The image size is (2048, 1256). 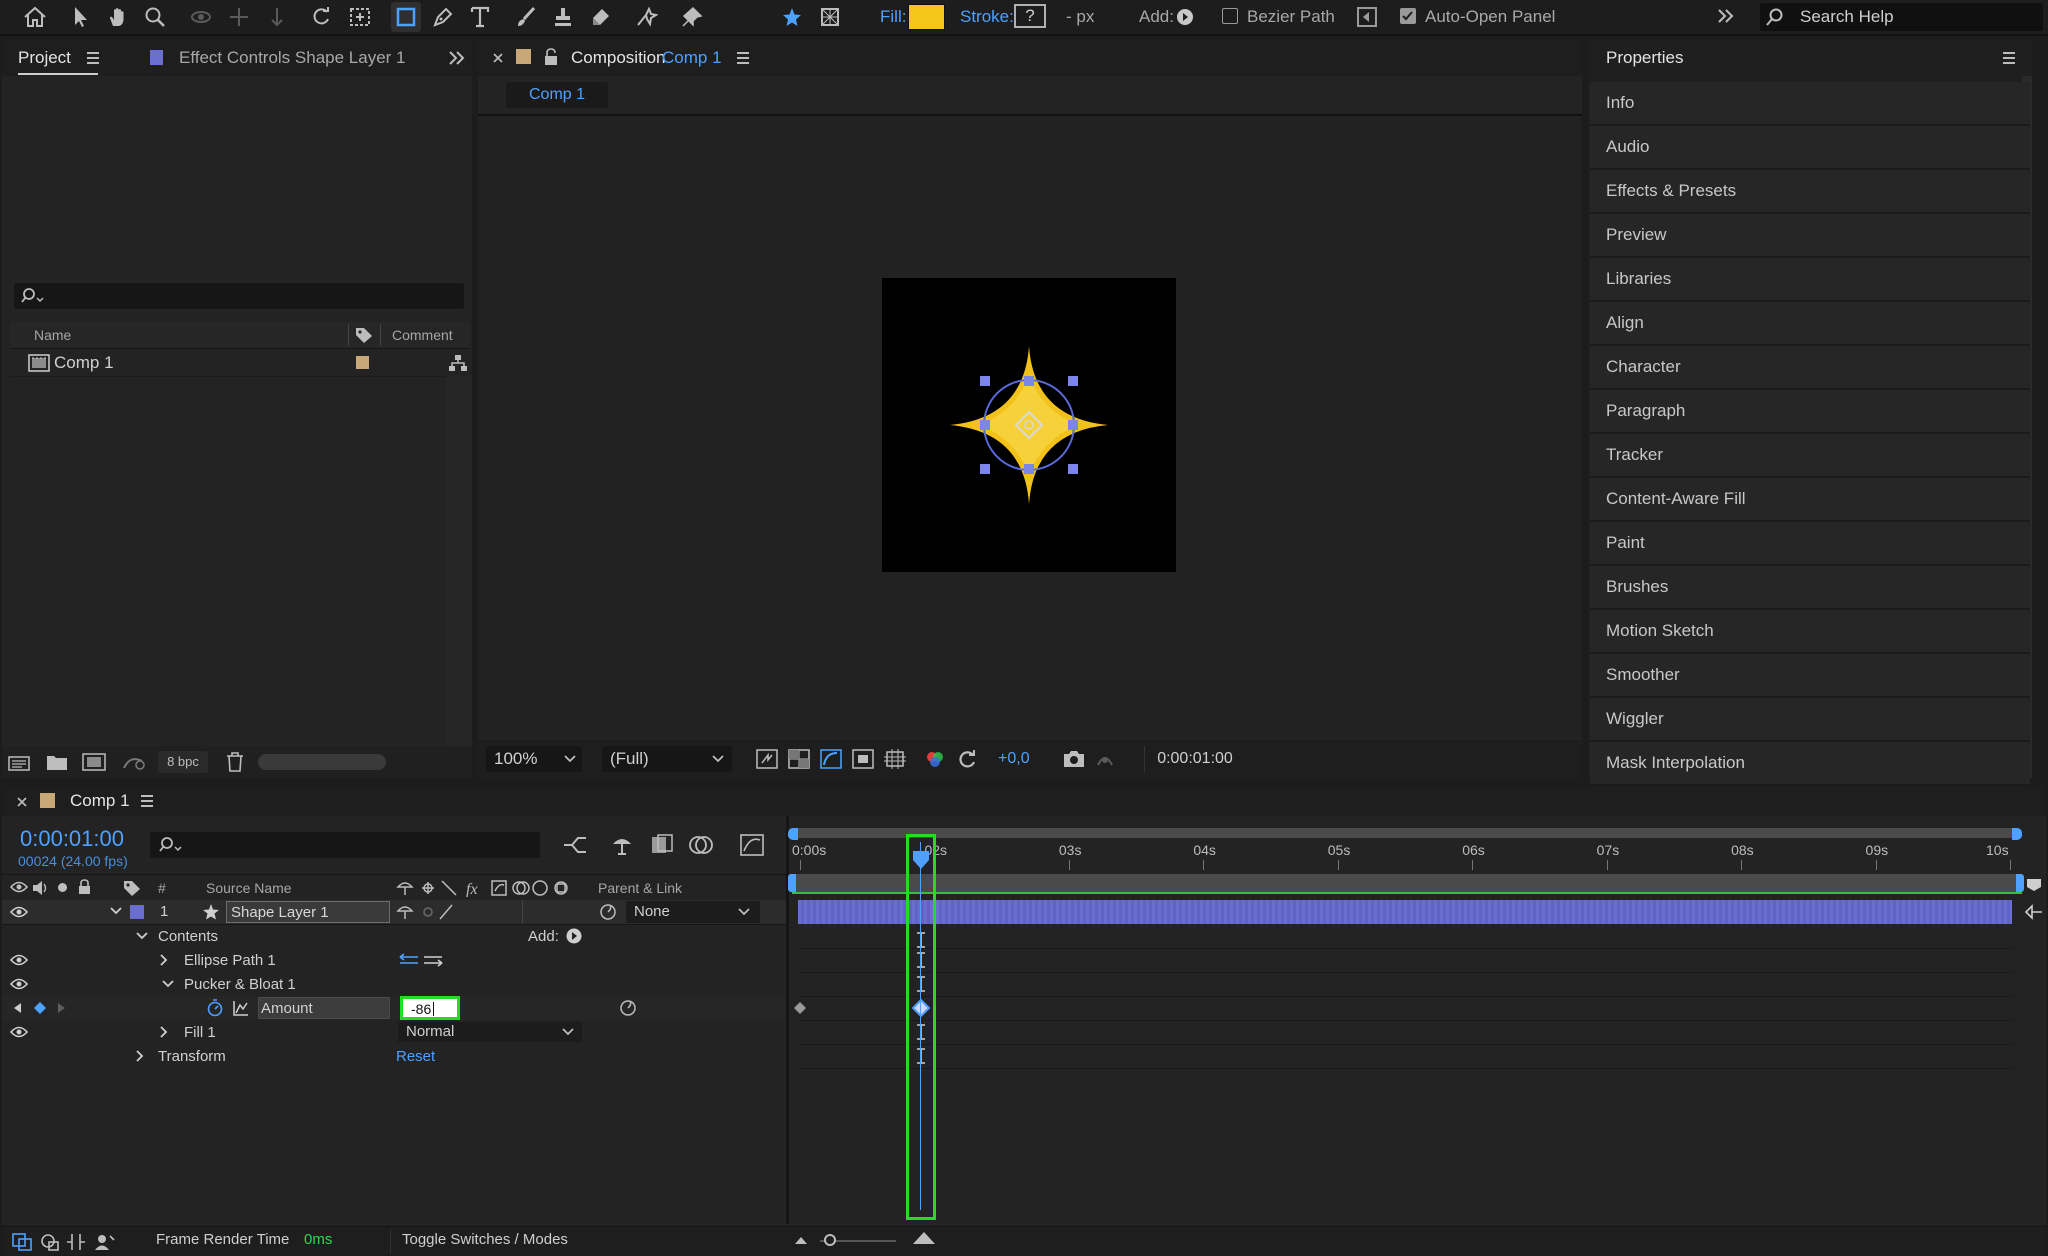 What do you see at coordinates (490, 1032) in the screenshot?
I see `blend-mode-dropdown: Normal` at bounding box center [490, 1032].